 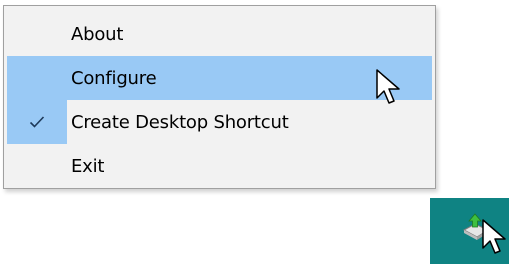 I want to click on checkmark-icon, so click(x=37, y=122).